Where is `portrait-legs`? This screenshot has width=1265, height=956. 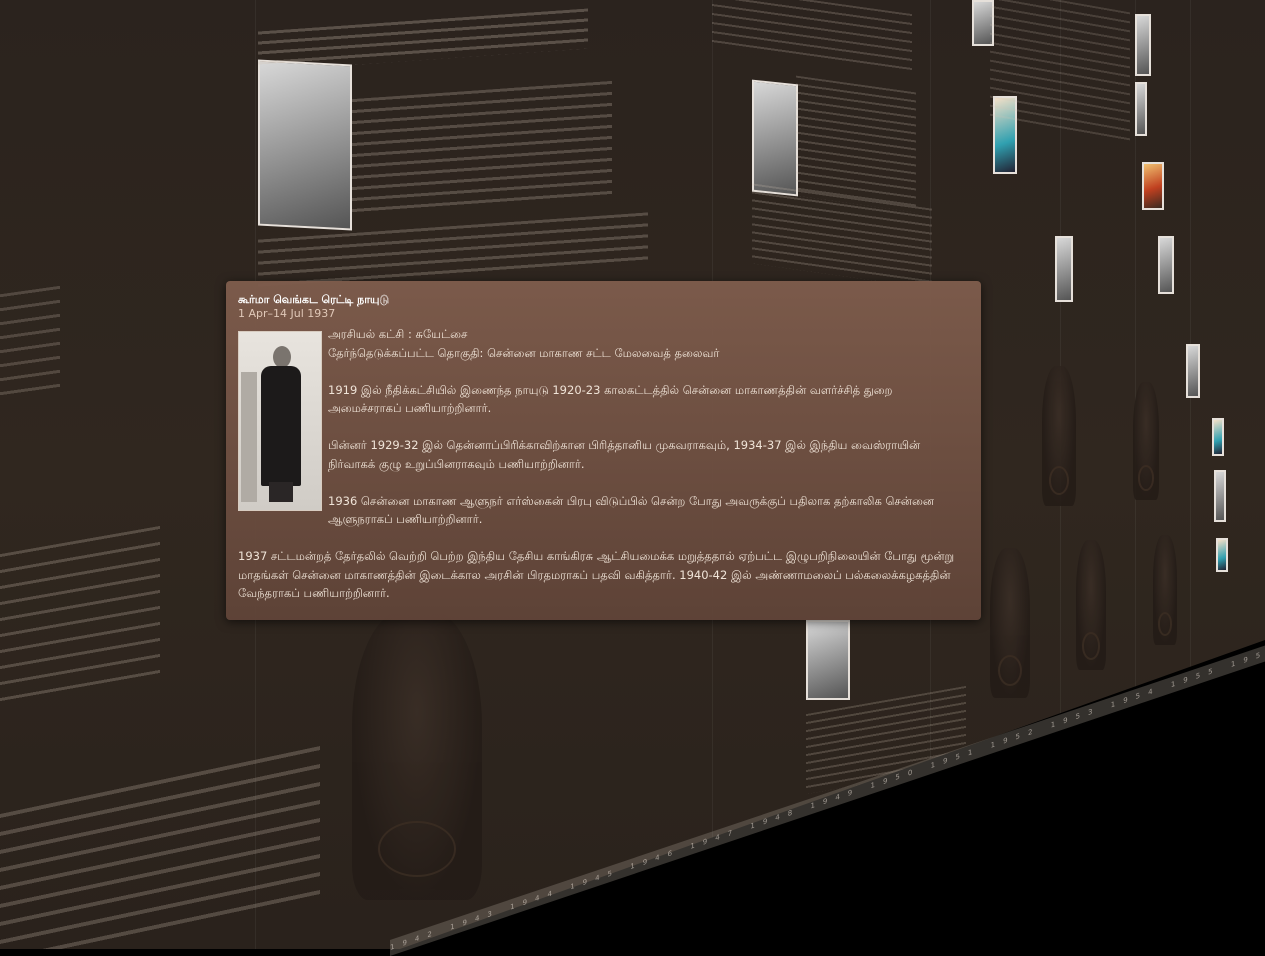
portrait-legs is located at coordinates (281, 492).